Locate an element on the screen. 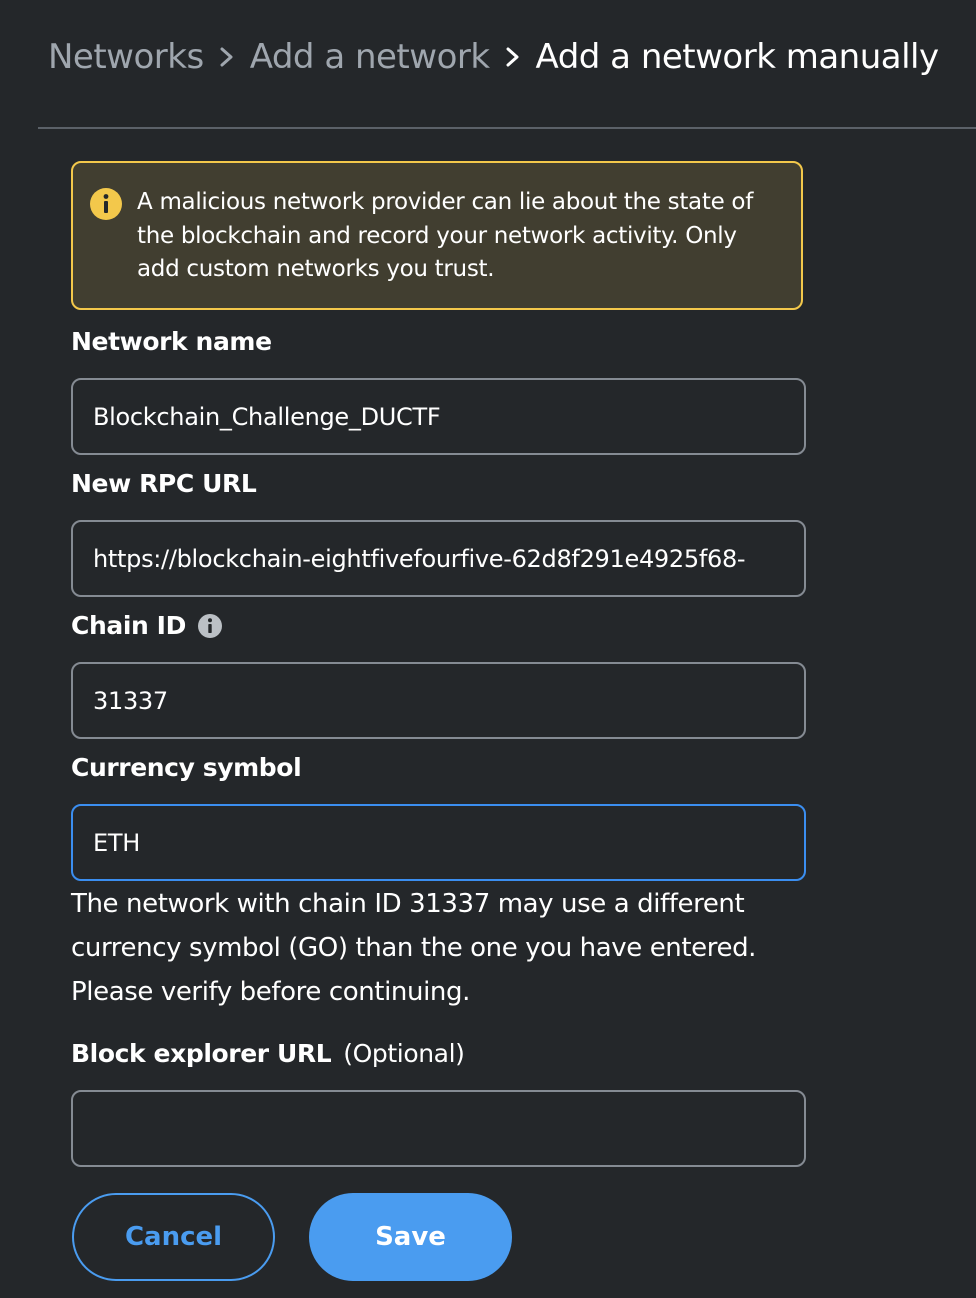  chain-id-input is located at coordinates (438, 700).